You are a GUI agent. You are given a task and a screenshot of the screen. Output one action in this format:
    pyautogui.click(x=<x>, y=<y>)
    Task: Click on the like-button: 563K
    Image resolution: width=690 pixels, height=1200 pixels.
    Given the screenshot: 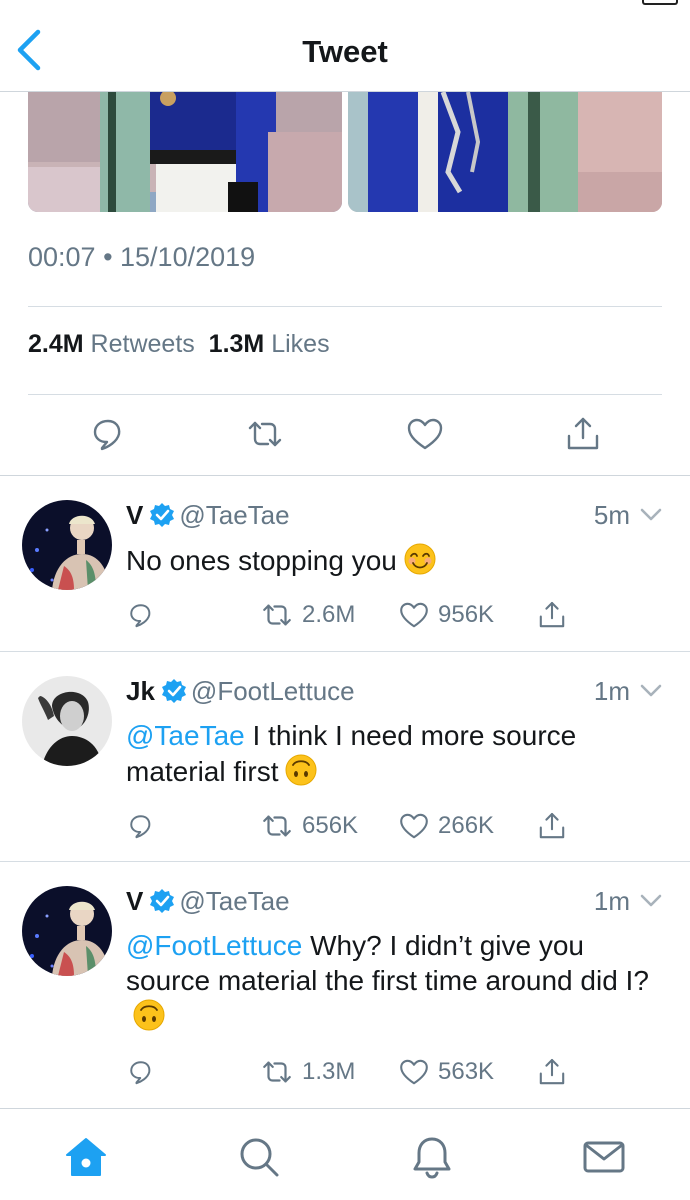 What is the action you would take?
    pyautogui.click(x=446, y=1072)
    